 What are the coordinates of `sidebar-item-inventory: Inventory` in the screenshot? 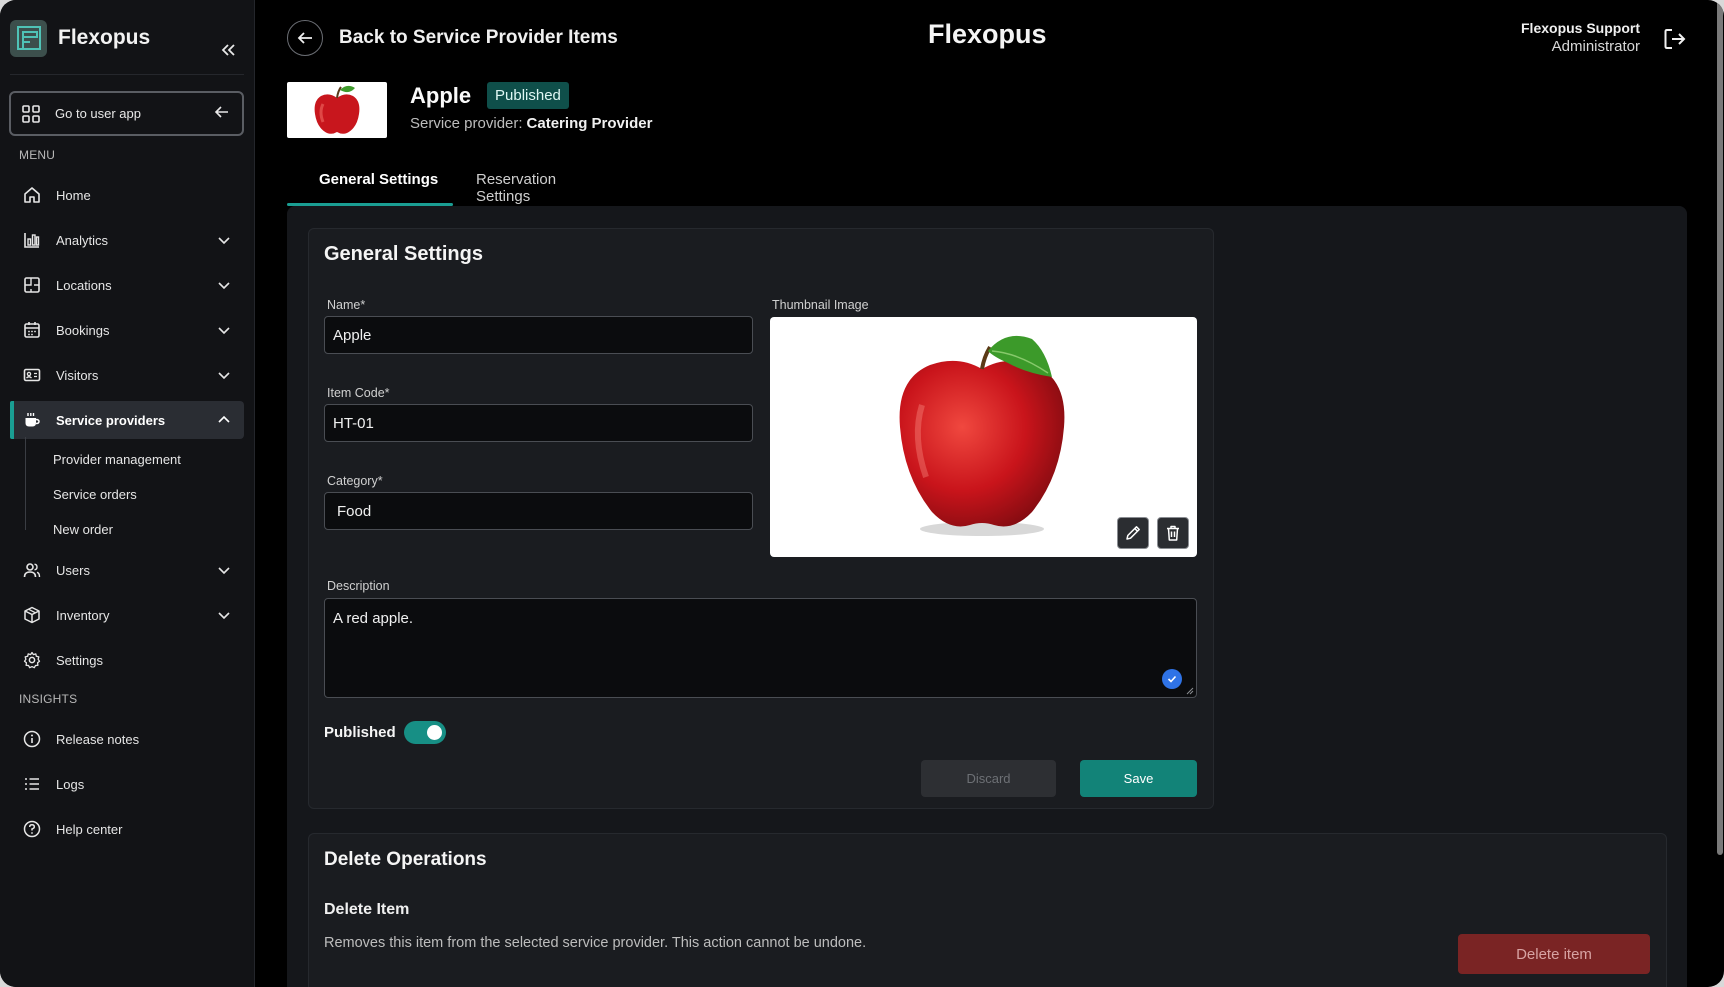 It's located at (127, 615).